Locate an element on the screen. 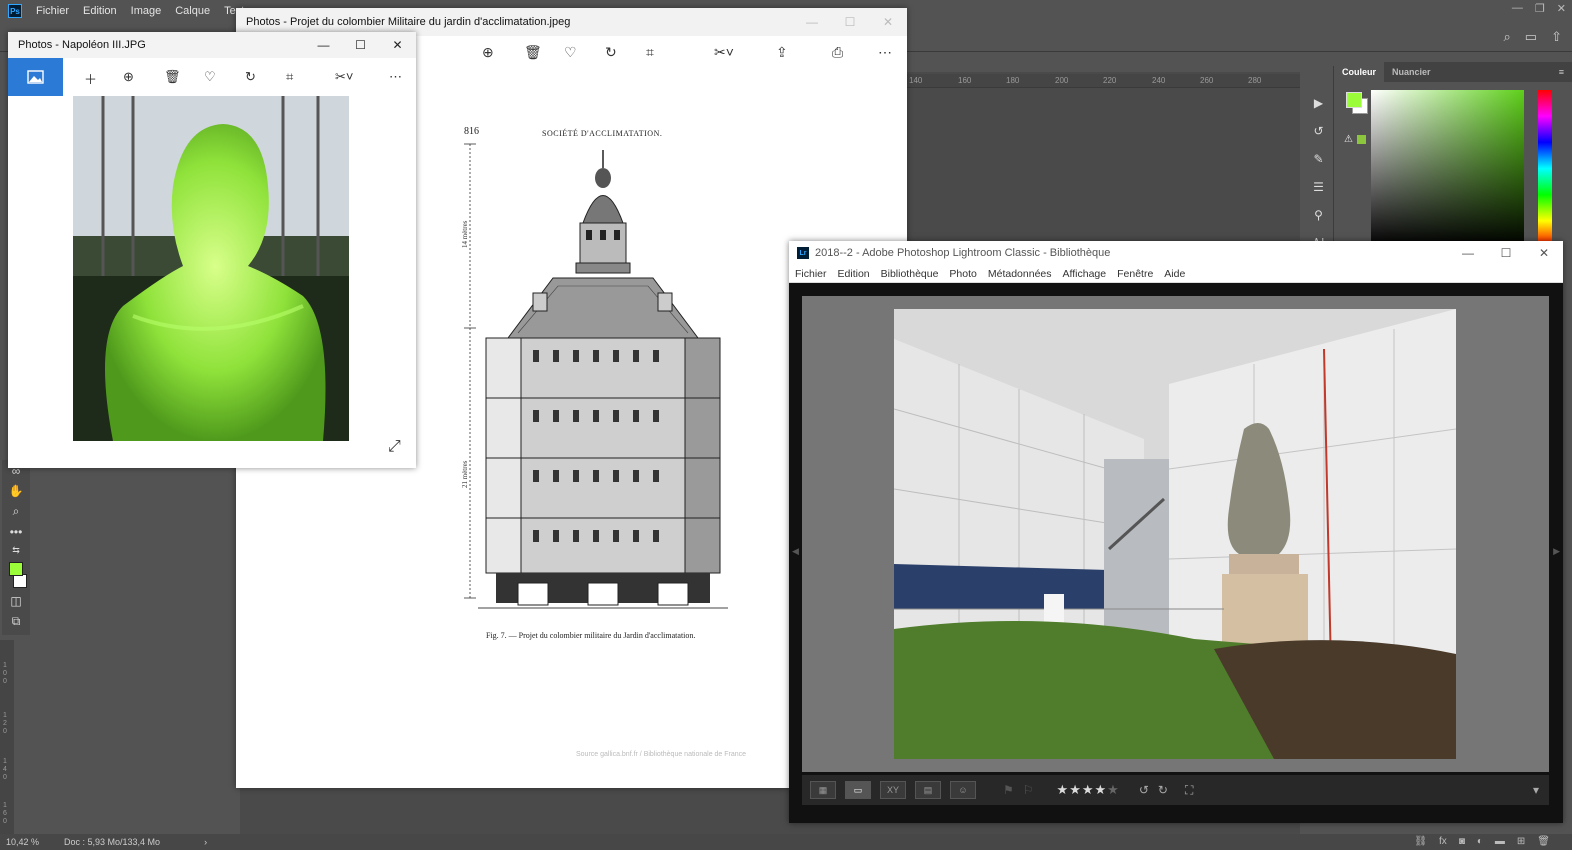  background-color-swatch is located at coordinates (20, 581).